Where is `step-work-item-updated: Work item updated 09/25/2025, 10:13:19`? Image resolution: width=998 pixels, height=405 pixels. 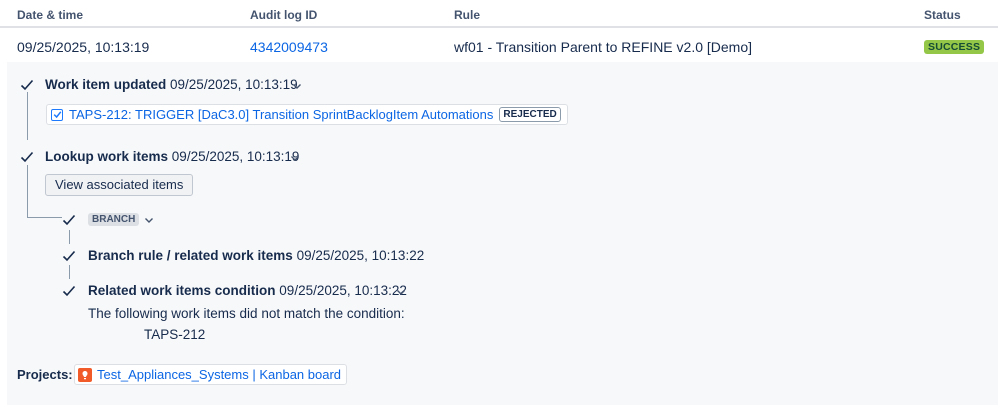
step-work-item-updated: Work item updated 09/25/2025, 10:13:19 is located at coordinates (171, 84).